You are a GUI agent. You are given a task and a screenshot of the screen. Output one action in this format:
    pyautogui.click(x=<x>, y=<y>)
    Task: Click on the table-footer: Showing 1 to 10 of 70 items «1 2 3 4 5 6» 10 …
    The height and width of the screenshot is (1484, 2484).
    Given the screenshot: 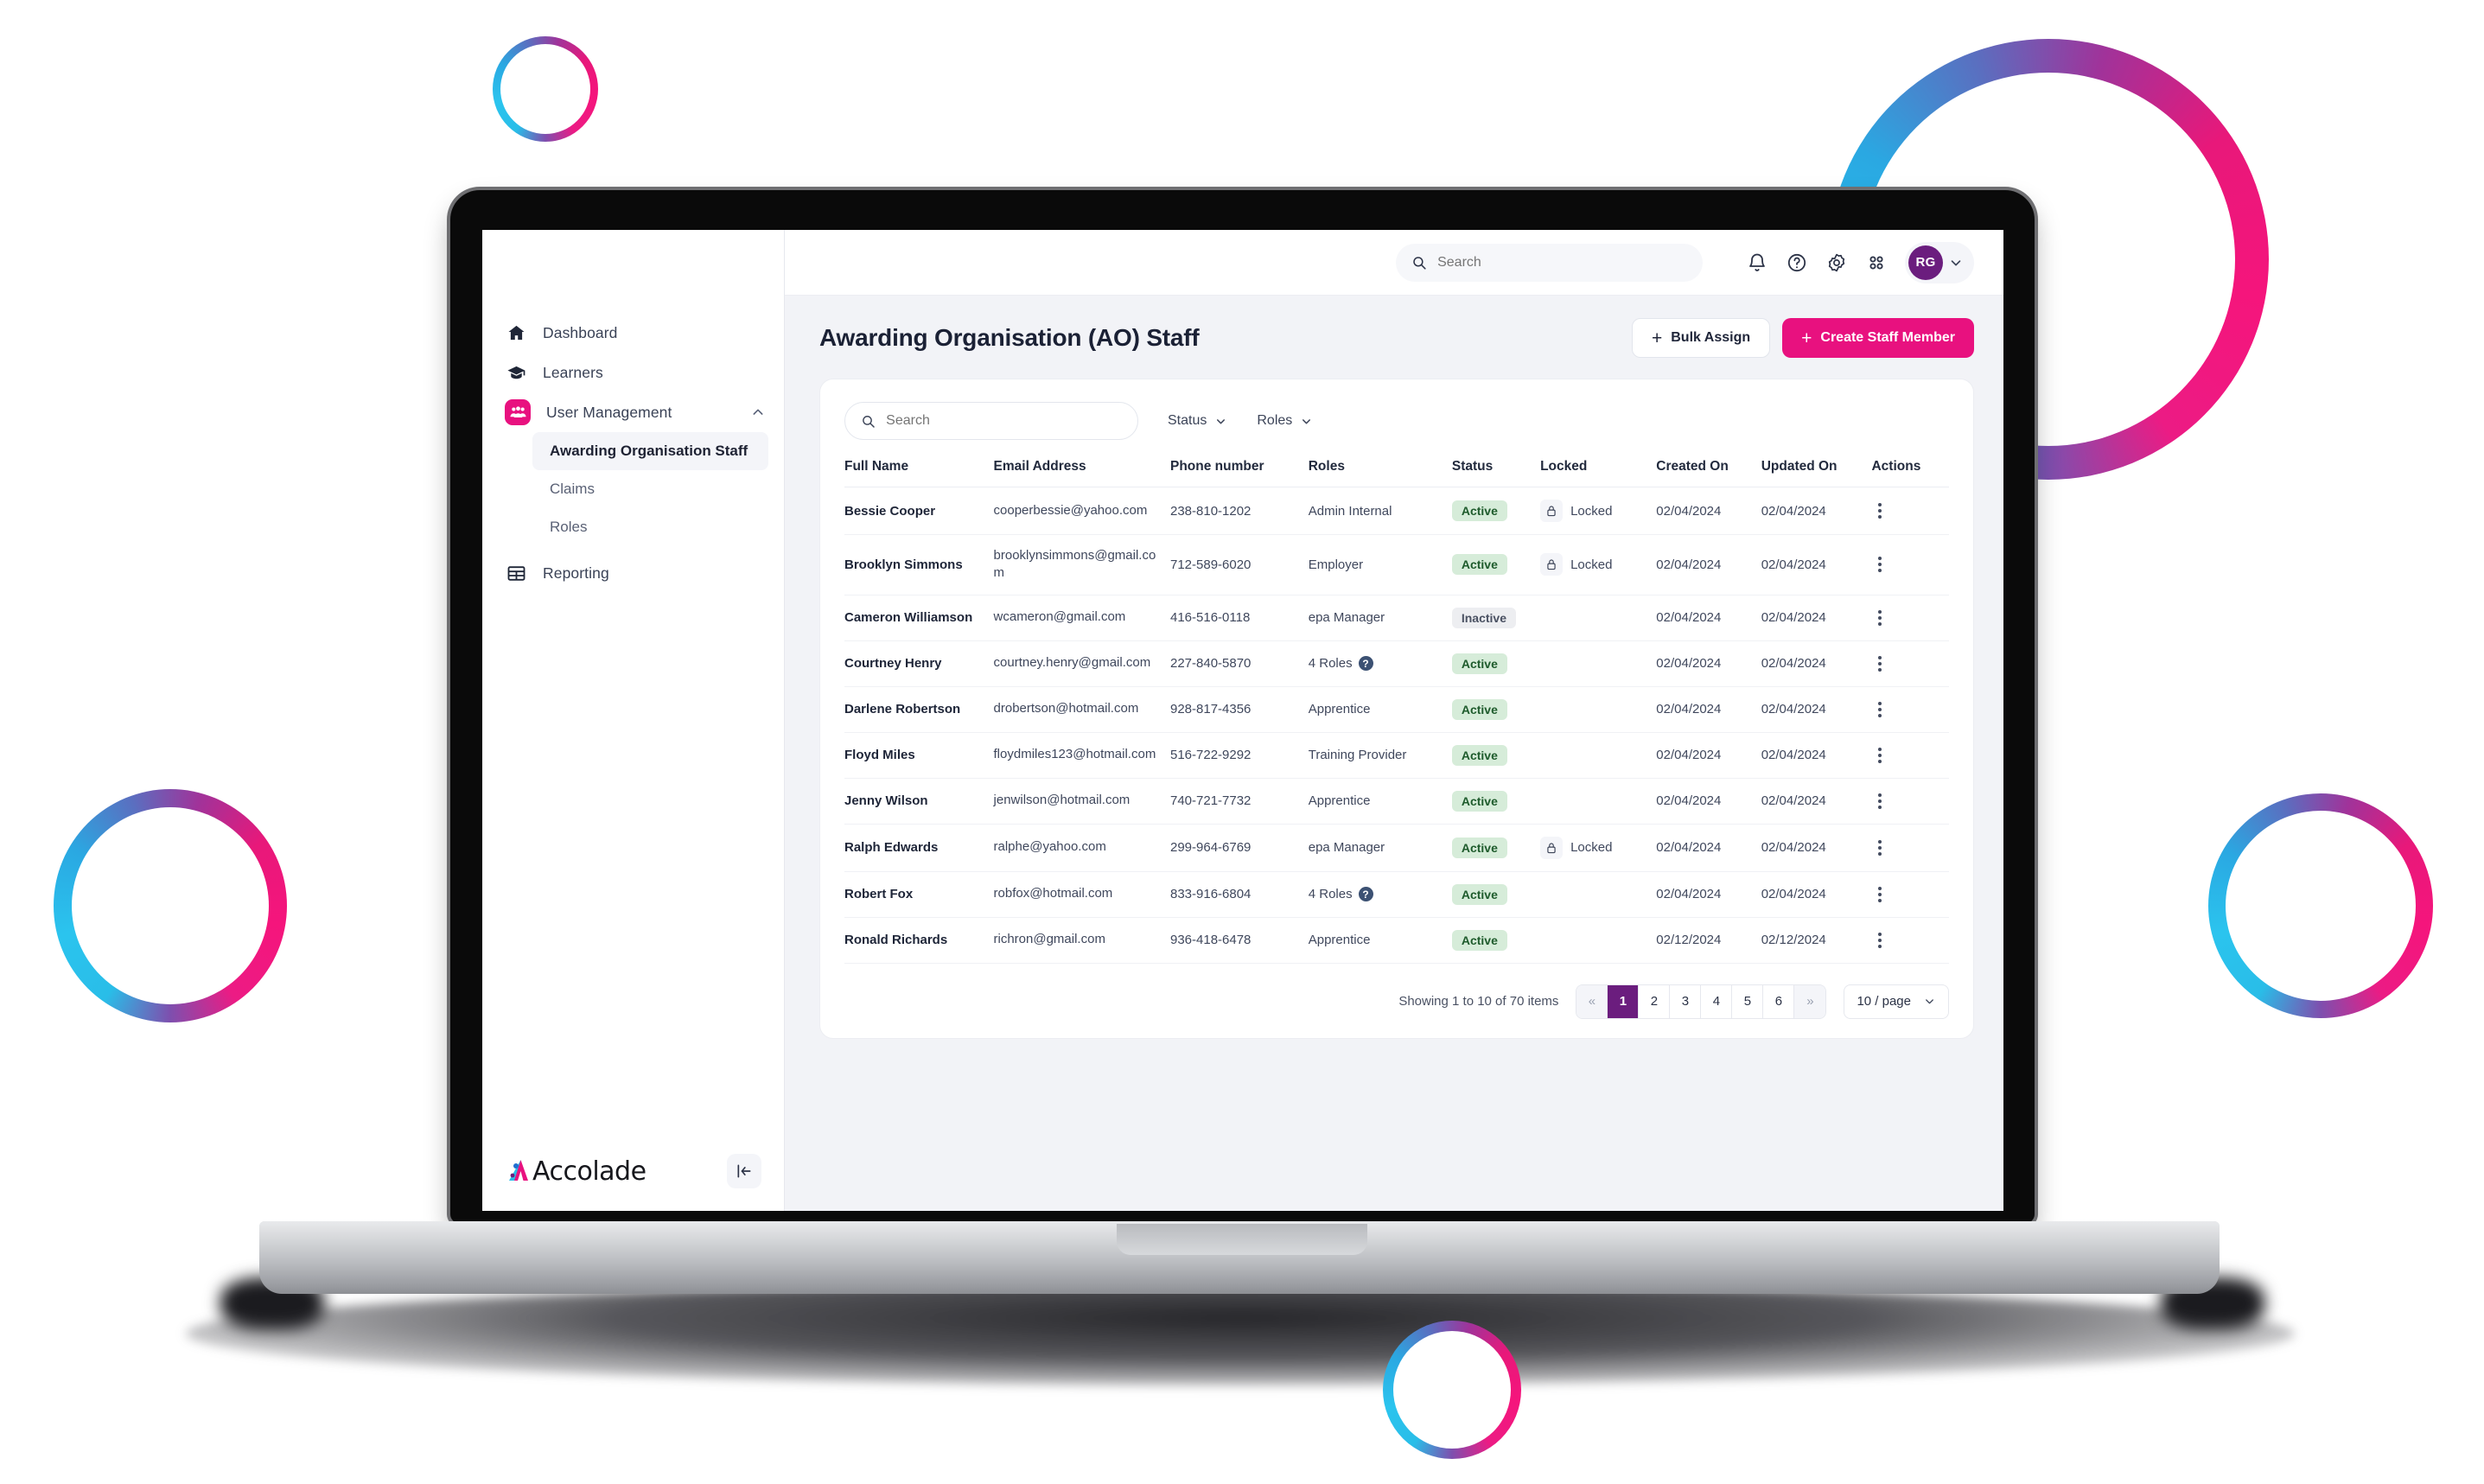 What is the action you would take?
    pyautogui.click(x=1396, y=991)
    